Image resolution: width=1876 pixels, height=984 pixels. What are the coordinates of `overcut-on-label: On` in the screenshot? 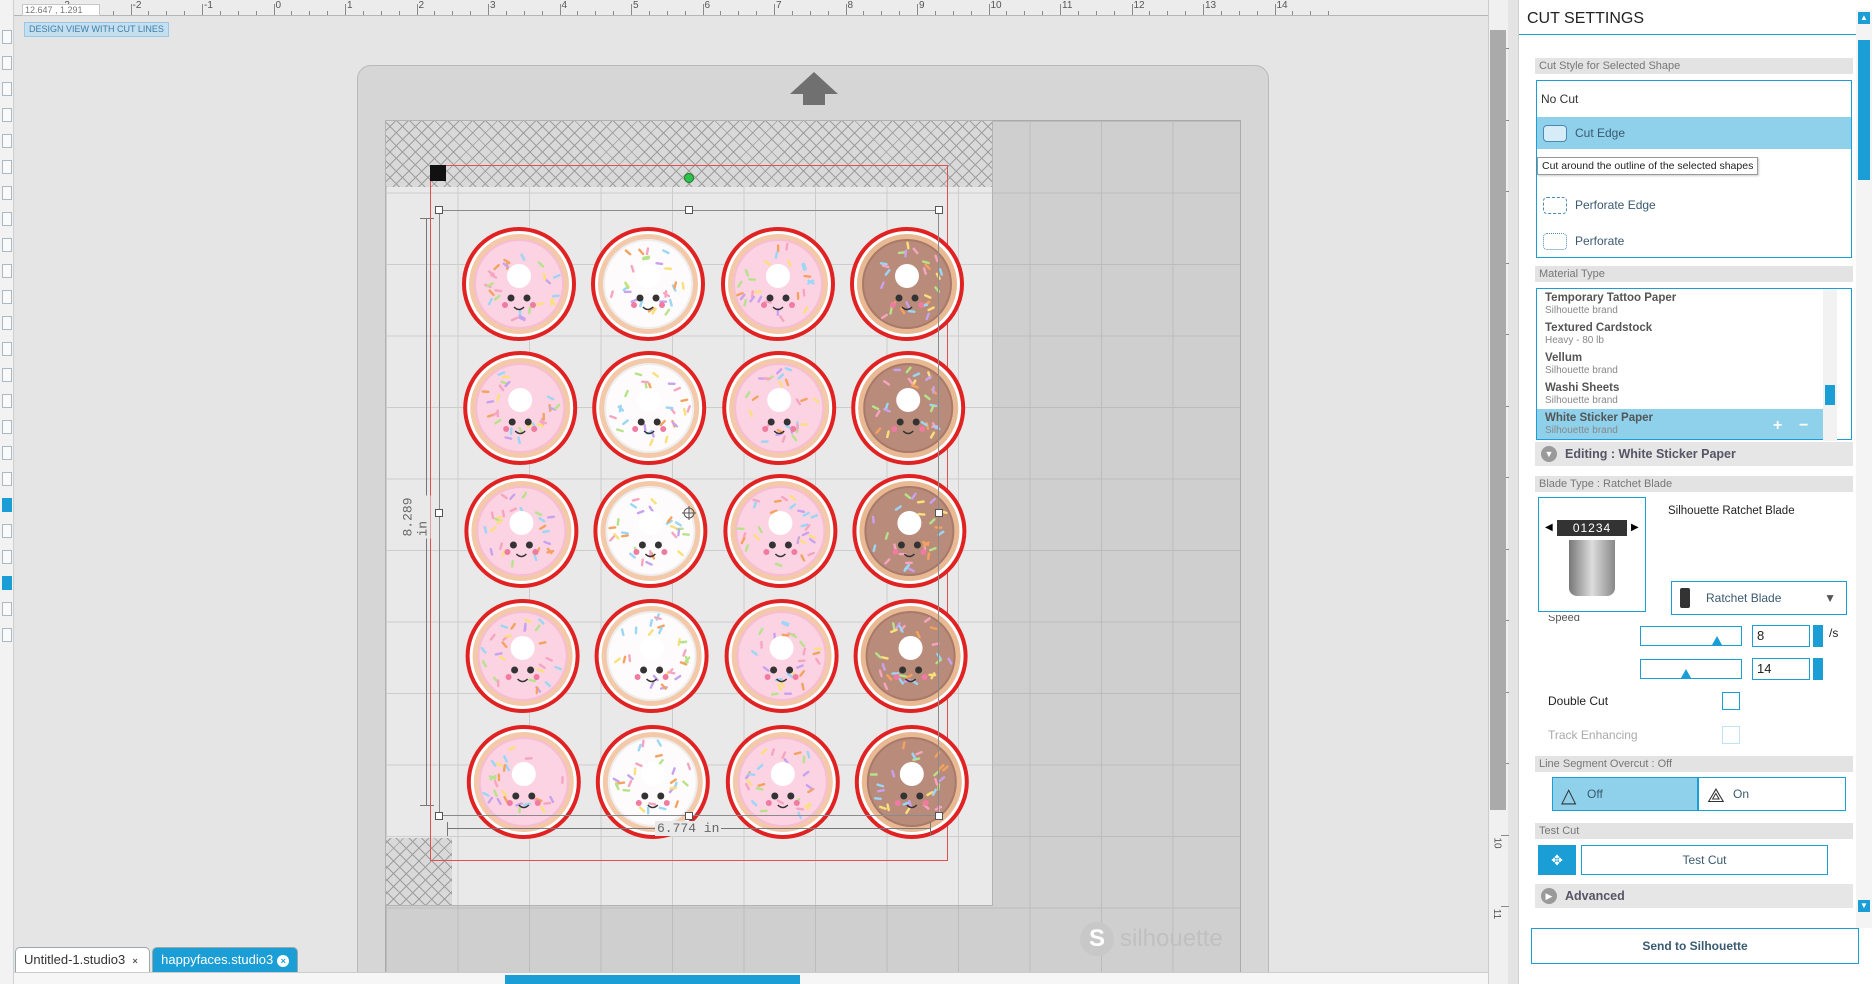 It's located at (1741, 794).